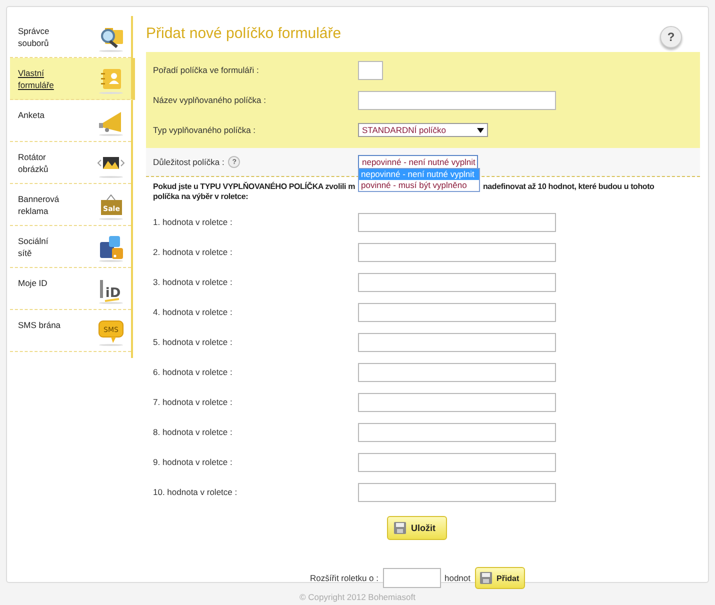 The height and width of the screenshot is (605, 715). I want to click on sidebar-item: Anketa, so click(70, 121).